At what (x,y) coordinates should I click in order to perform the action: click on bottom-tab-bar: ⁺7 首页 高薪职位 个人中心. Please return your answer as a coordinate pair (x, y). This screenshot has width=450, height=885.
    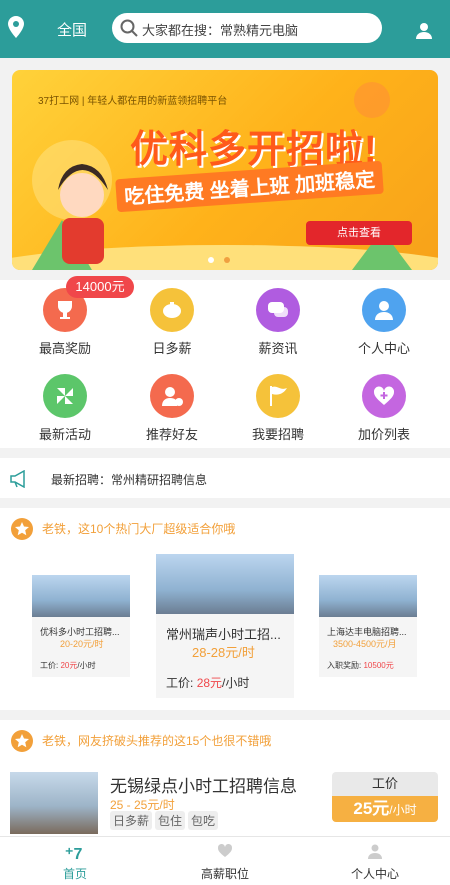
    Looking at the image, I should click on (225, 860).